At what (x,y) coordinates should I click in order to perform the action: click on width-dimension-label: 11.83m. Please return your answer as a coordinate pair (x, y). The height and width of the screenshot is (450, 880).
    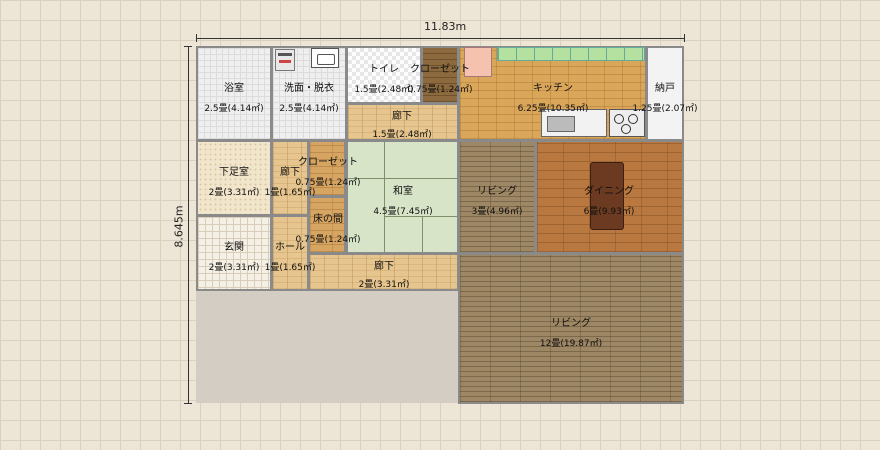
    Looking at the image, I should click on (445, 26).